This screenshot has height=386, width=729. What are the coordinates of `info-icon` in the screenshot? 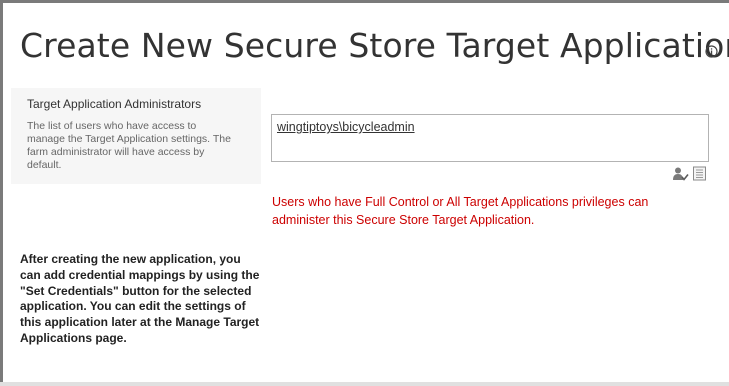 It's located at (711, 51).